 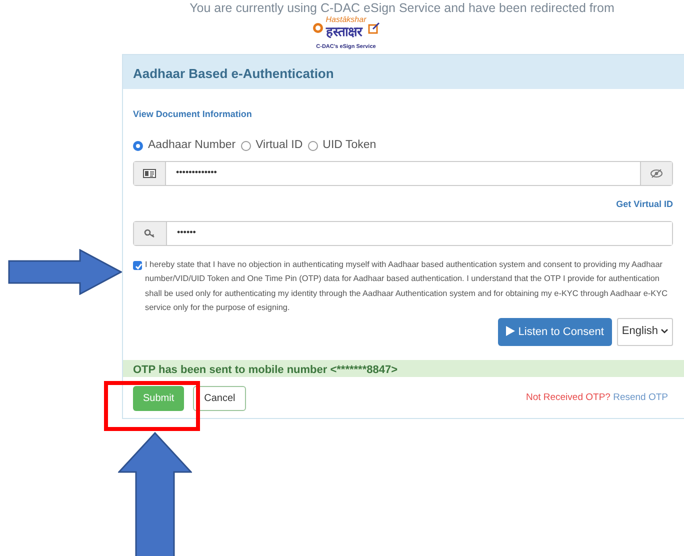 I want to click on language-select: English, so click(x=644, y=332).